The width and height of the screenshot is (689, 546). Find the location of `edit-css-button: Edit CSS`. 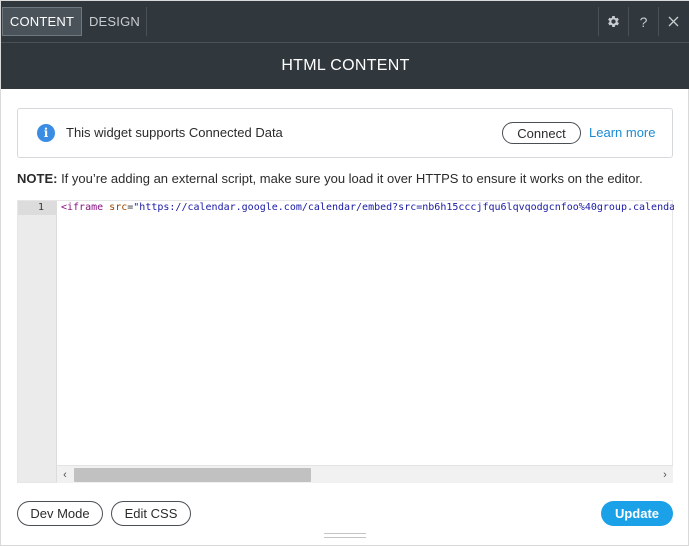

edit-css-button: Edit CSS is located at coordinates (151, 513).